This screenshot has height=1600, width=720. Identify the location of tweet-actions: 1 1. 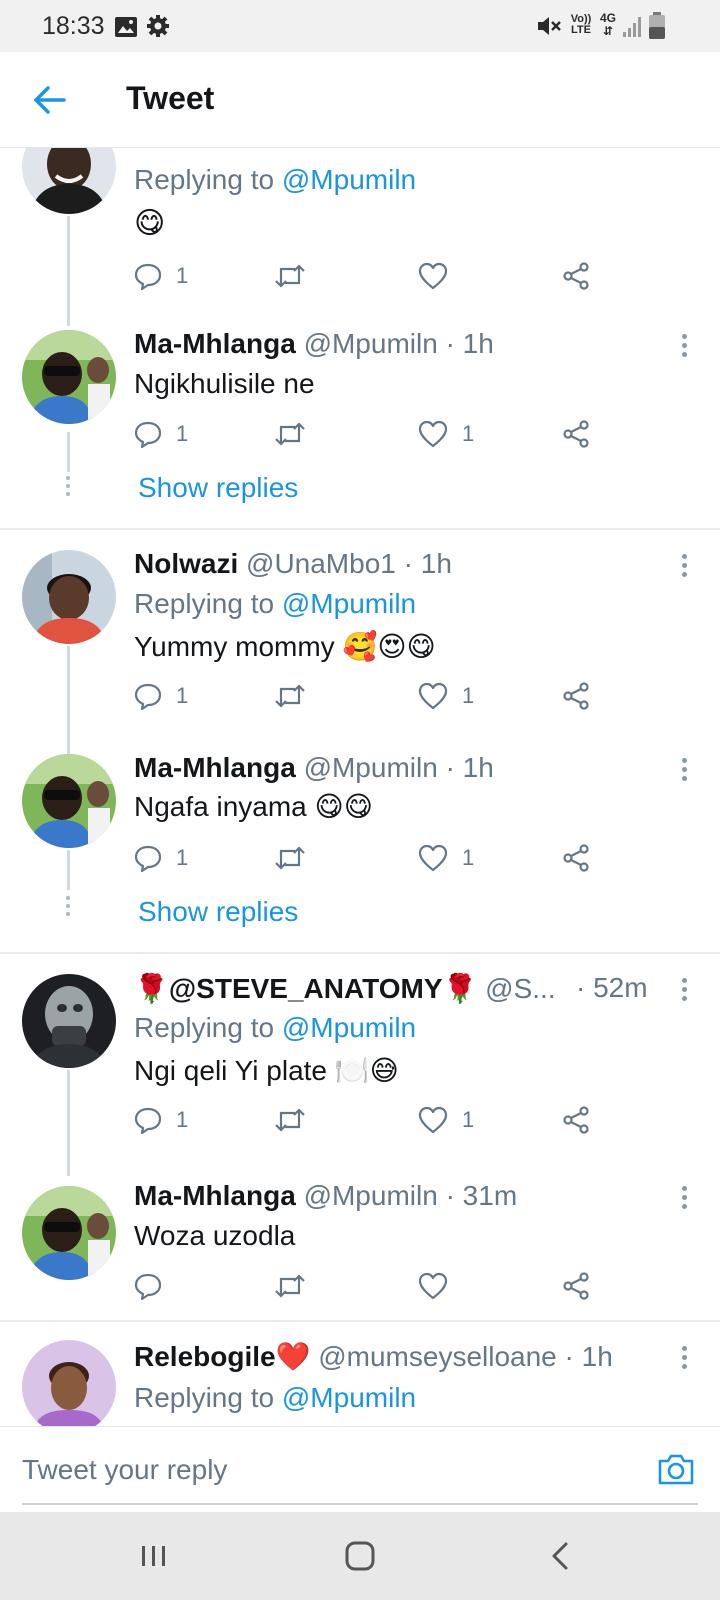
(369, 434).